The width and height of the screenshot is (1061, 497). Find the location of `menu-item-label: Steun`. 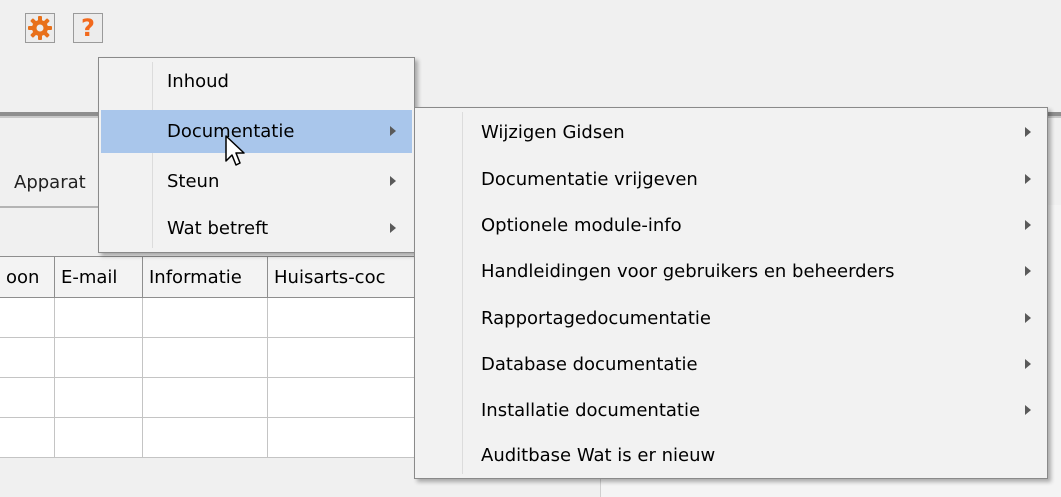

menu-item-label: Steun is located at coordinates (193, 181).